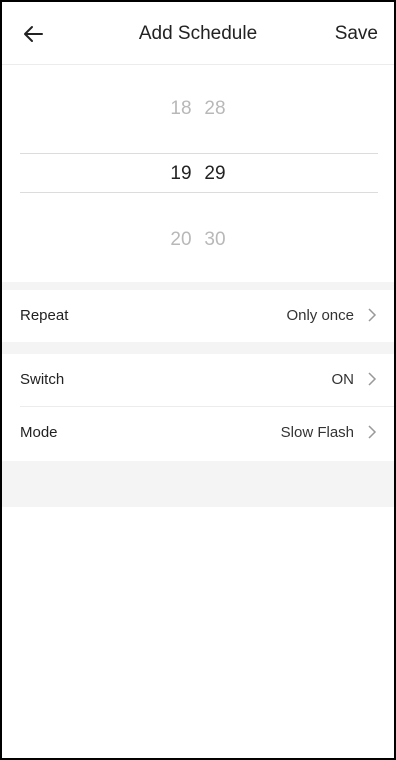 Image resolution: width=396 pixels, height=760 pixels. I want to click on picker-row-above: 18 28, so click(198, 109).